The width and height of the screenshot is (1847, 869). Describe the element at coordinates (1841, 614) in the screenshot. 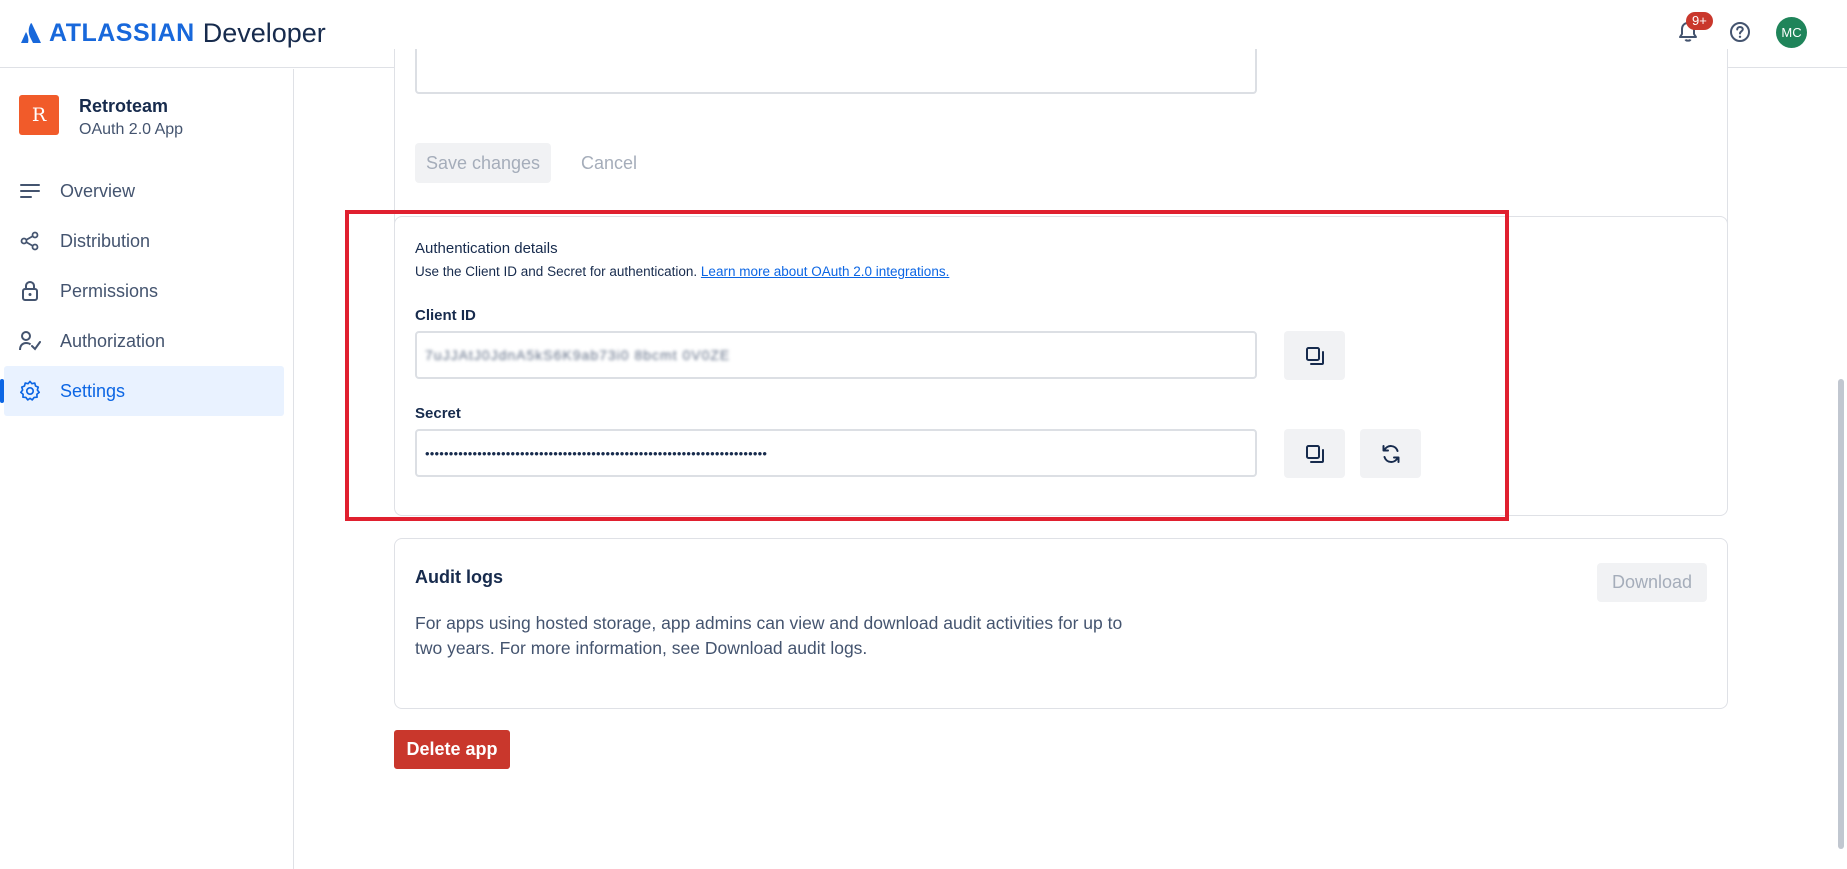

I see `scrollbar-thumb` at that location.